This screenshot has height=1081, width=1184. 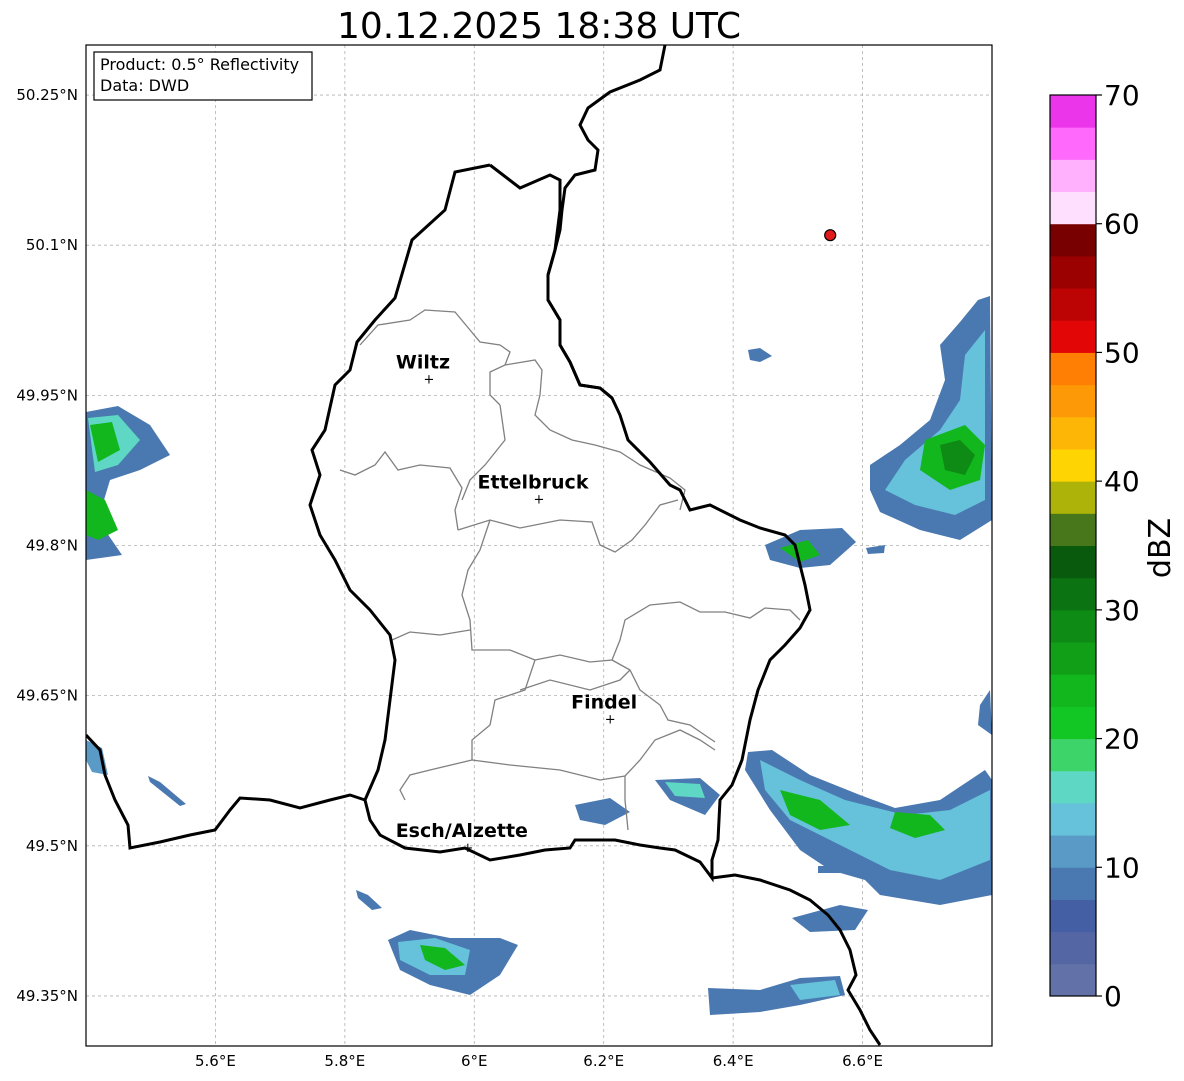 I want to click on colorbar-tick-label: 40, so click(x=1122, y=481).